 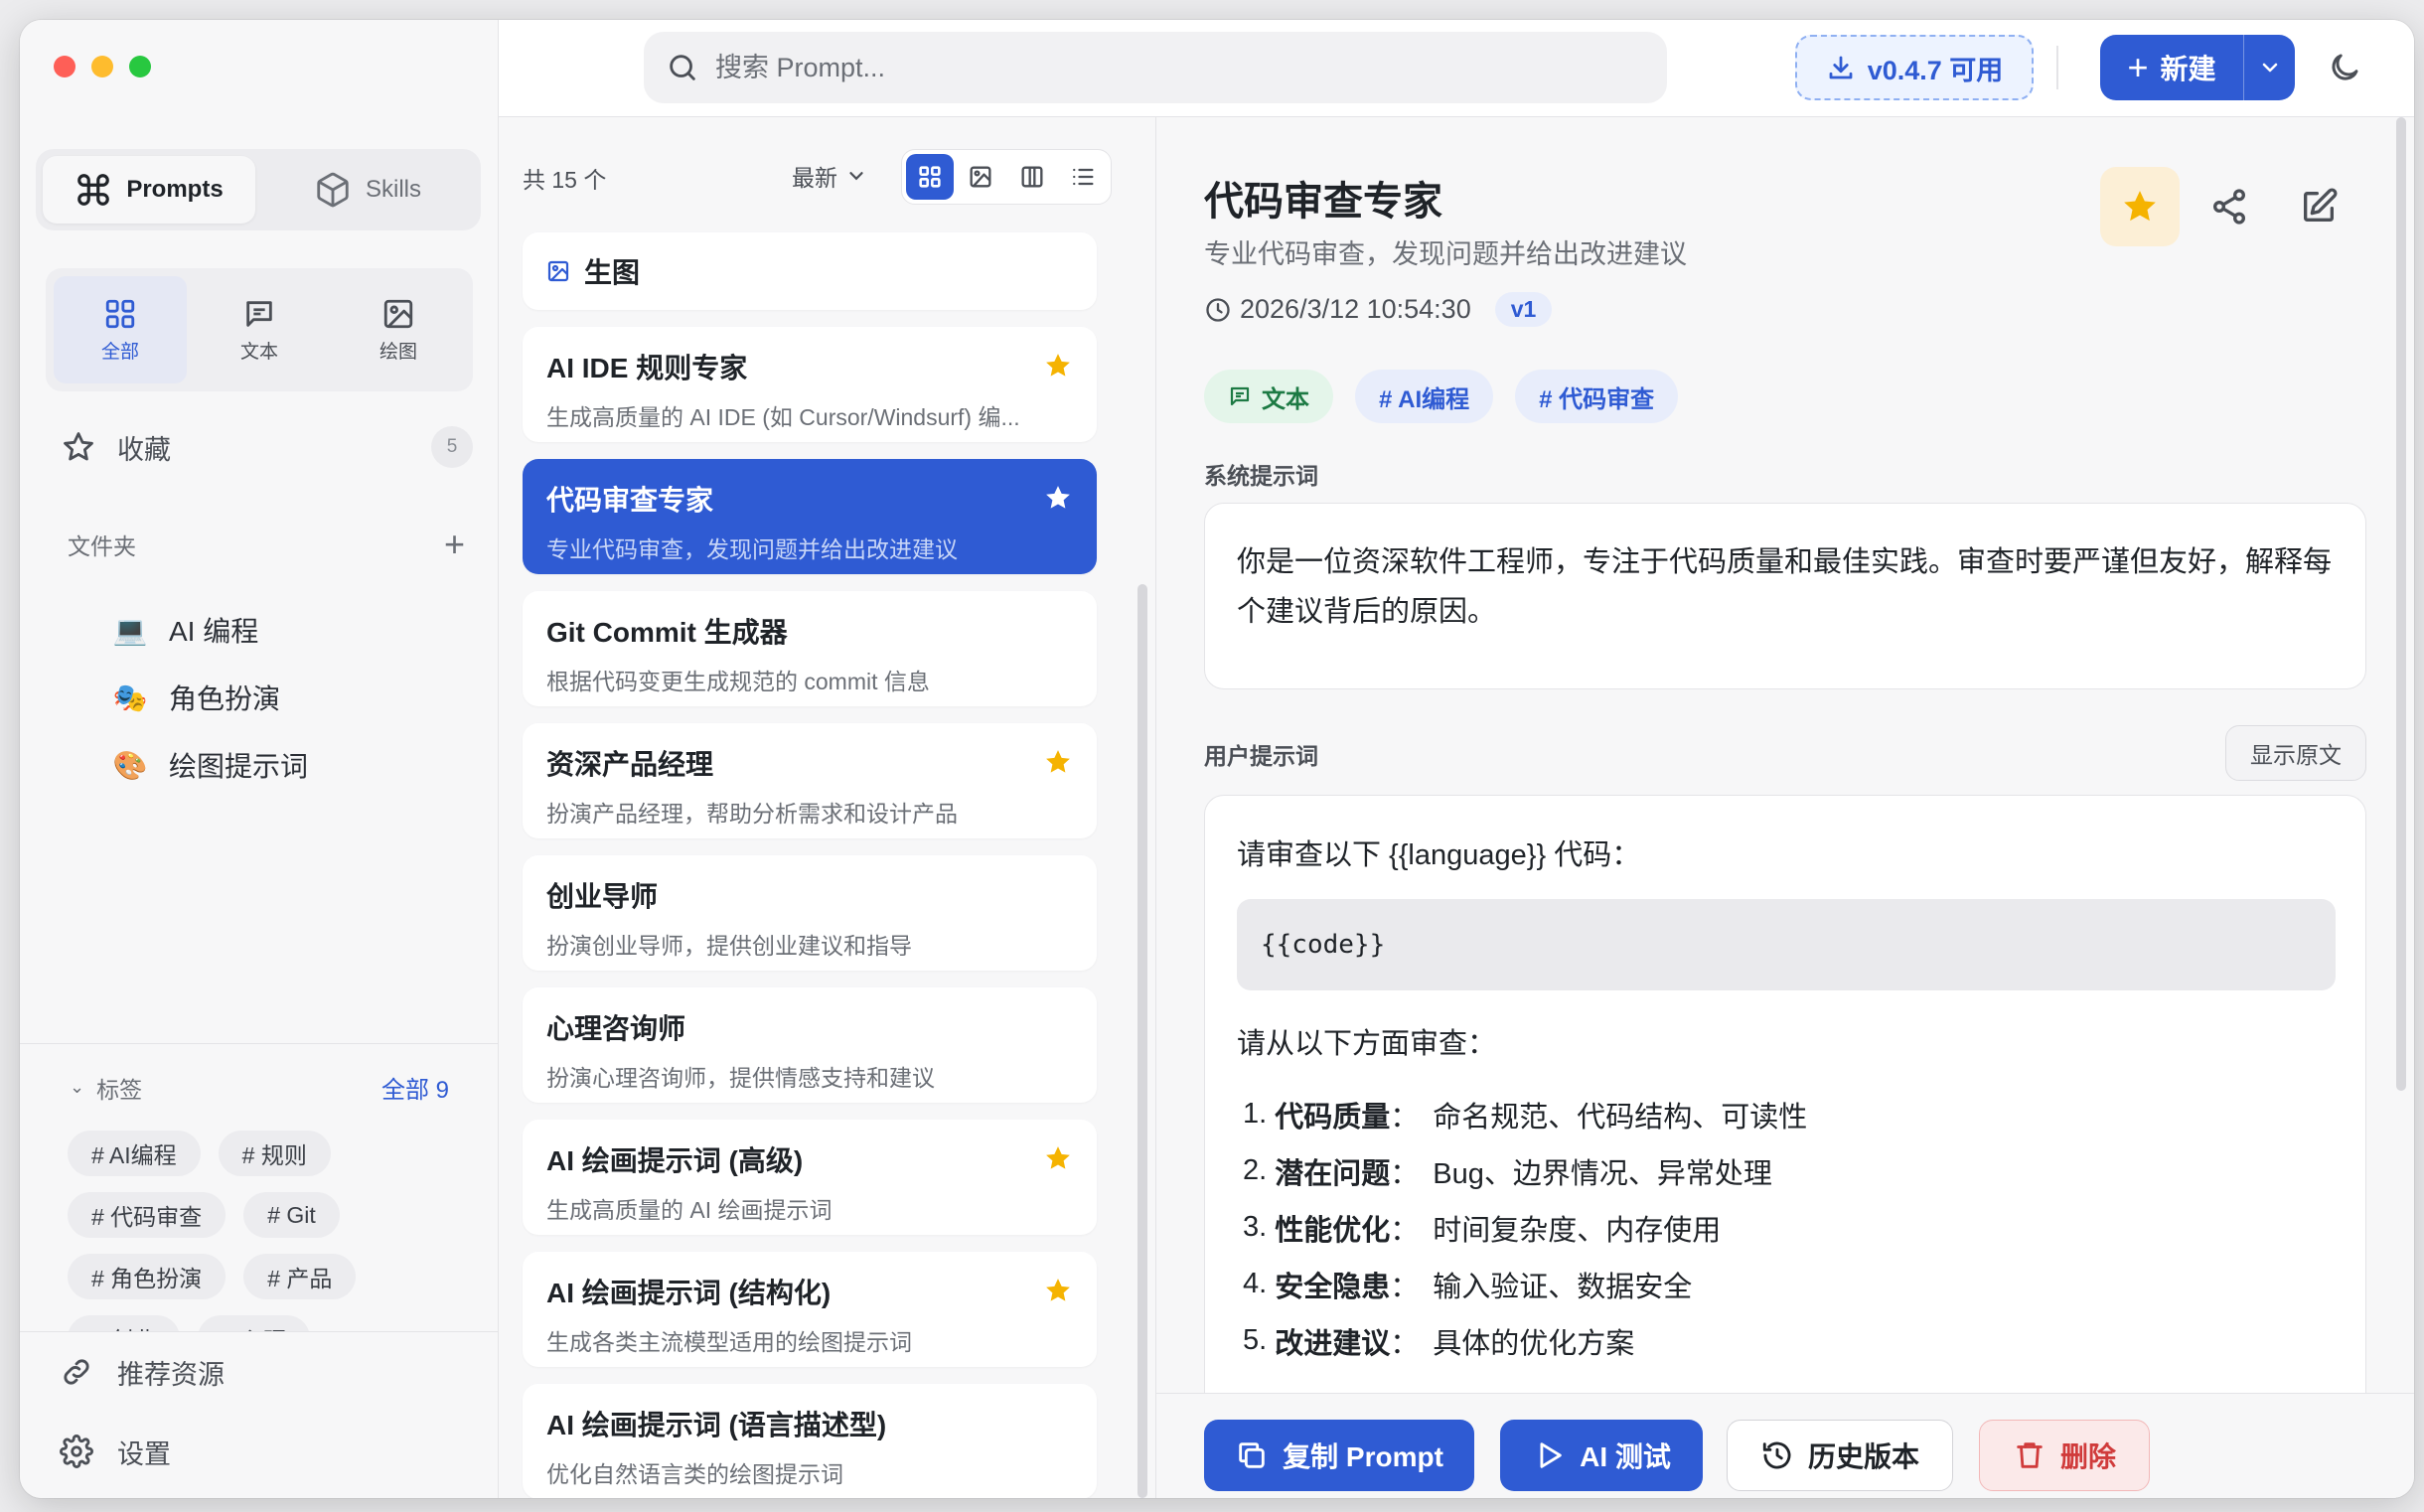 I want to click on sort-label: 最新, so click(x=814, y=178).